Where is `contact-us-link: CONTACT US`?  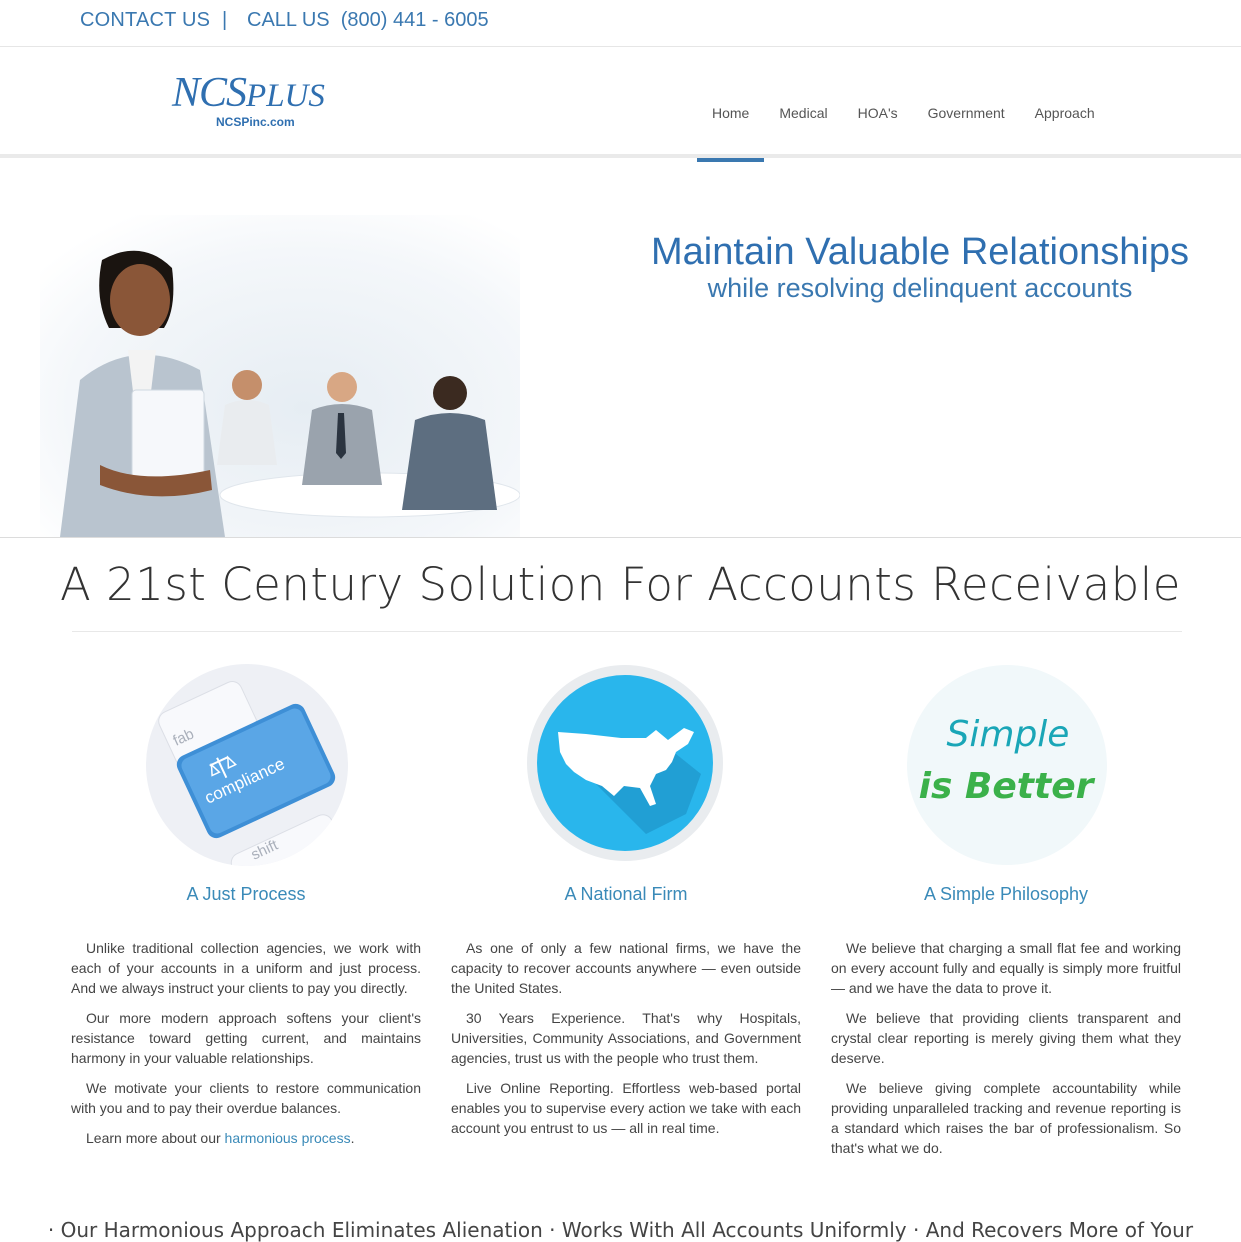
contact-us-link: CONTACT US is located at coordinates (145, 20).